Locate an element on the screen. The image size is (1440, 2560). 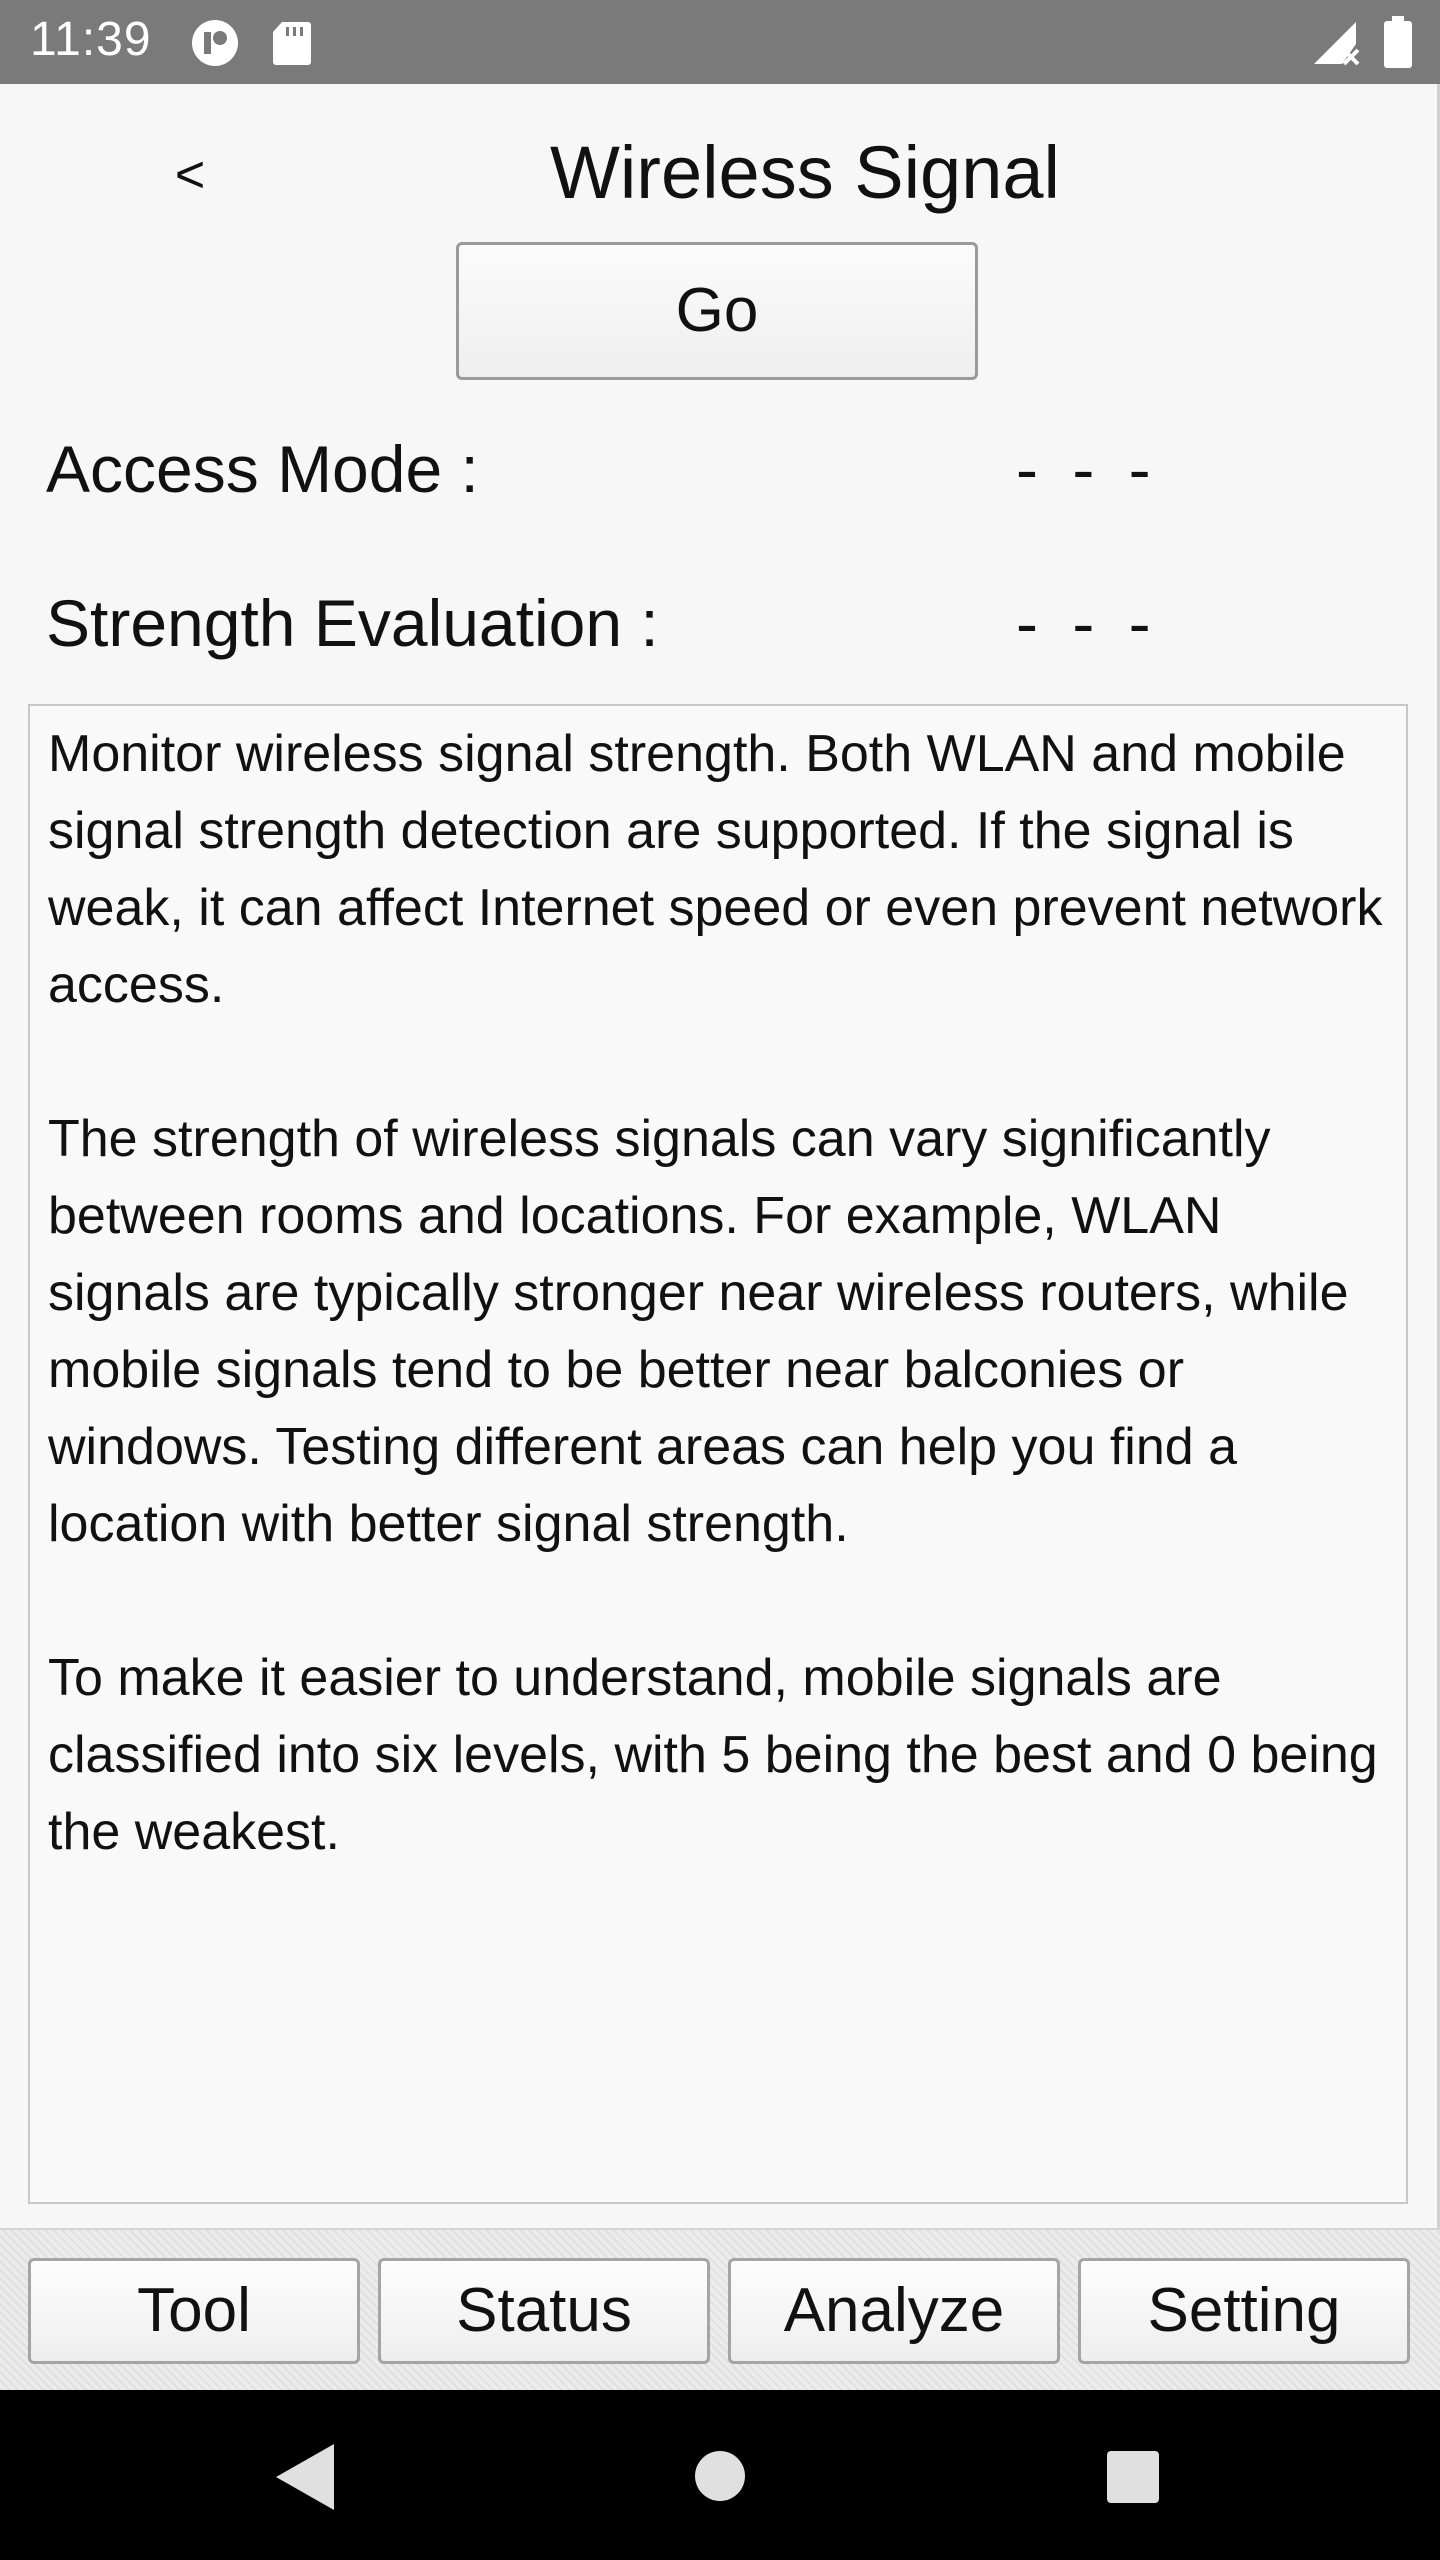
sd-card-icon is located at coordinates (292, 43).